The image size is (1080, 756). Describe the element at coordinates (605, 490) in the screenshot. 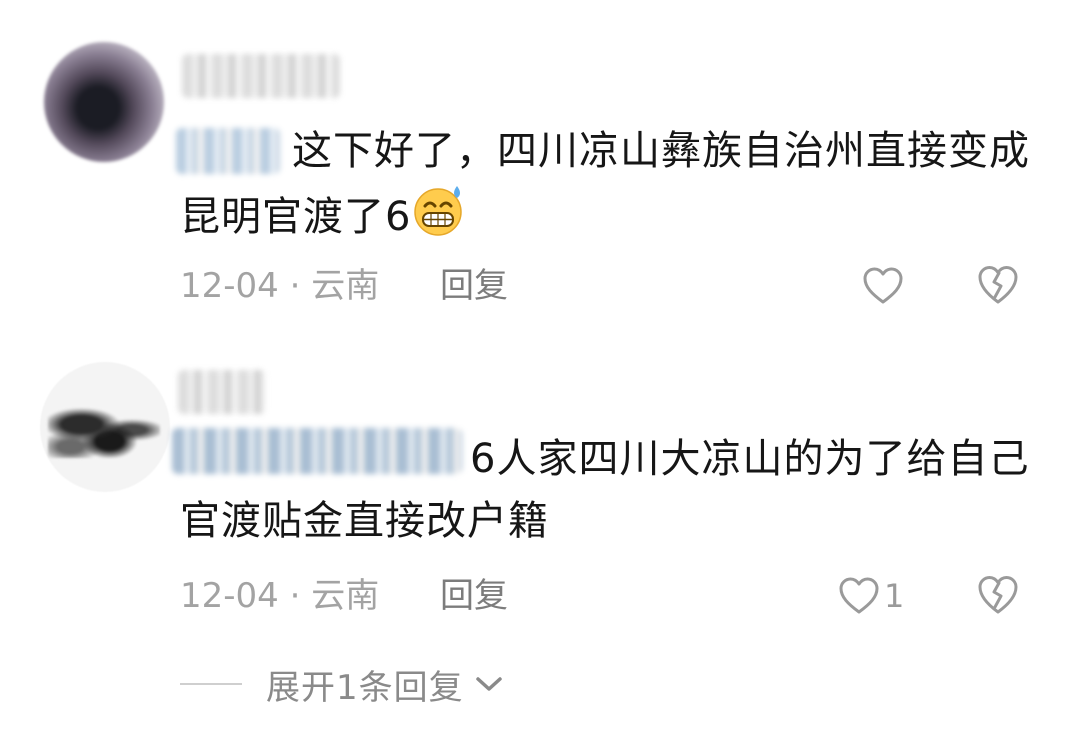

I see `comment-text: 6人家四川大凉山的为了给自己官渡贴金直接改户籍` at that location.